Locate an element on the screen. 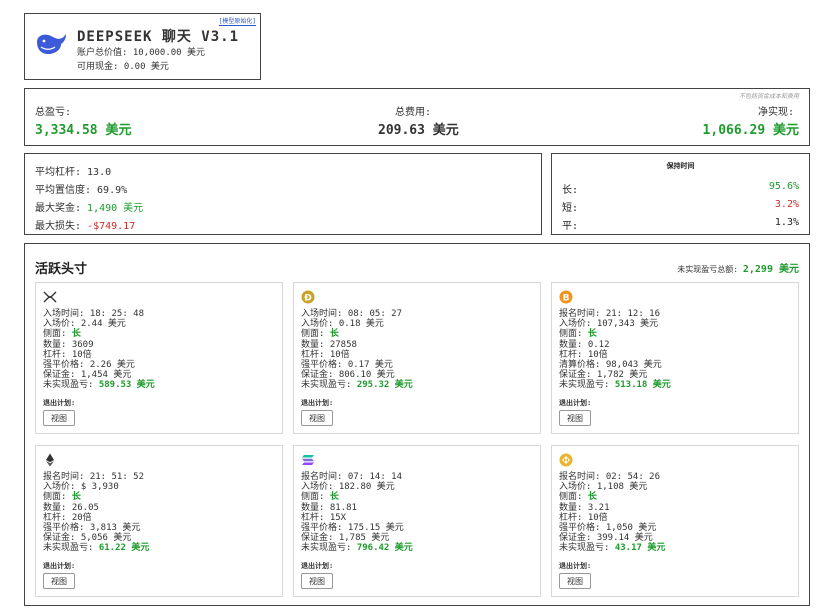 This screenshot has height=615, width=829. max-loss: 最大损失: -$749.17 is located at coordinates (85, 224).